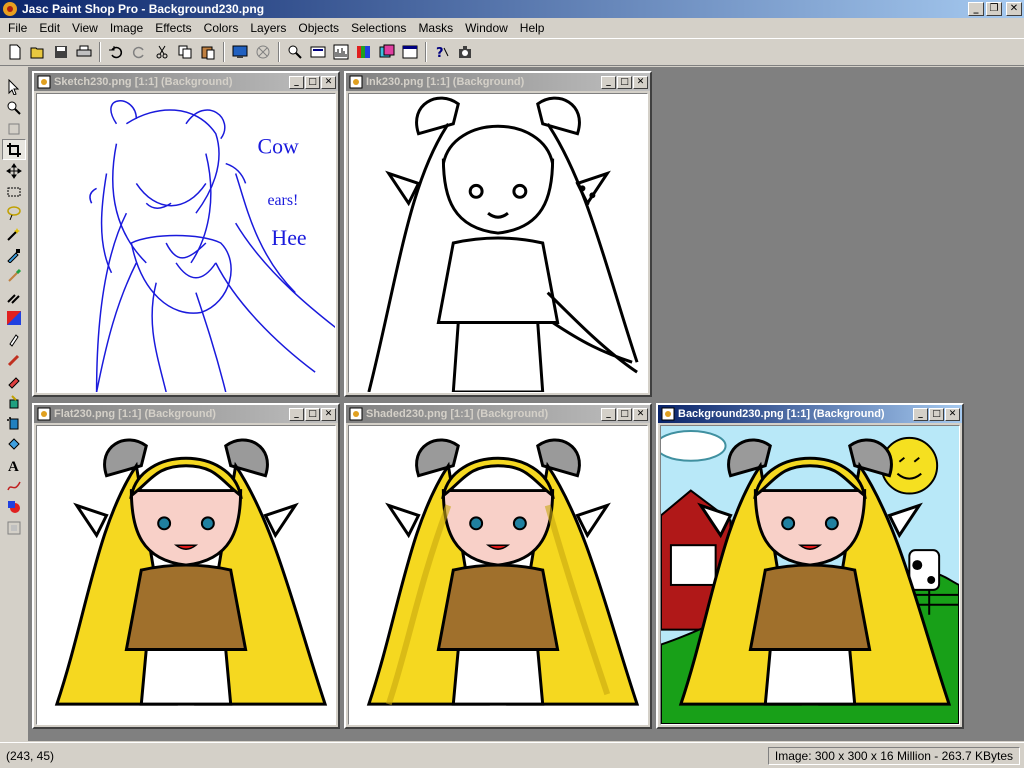  What do you see at coordinates (84, 52) in the screenshot?
I see `print-icon` at bounding box center [84, 52].